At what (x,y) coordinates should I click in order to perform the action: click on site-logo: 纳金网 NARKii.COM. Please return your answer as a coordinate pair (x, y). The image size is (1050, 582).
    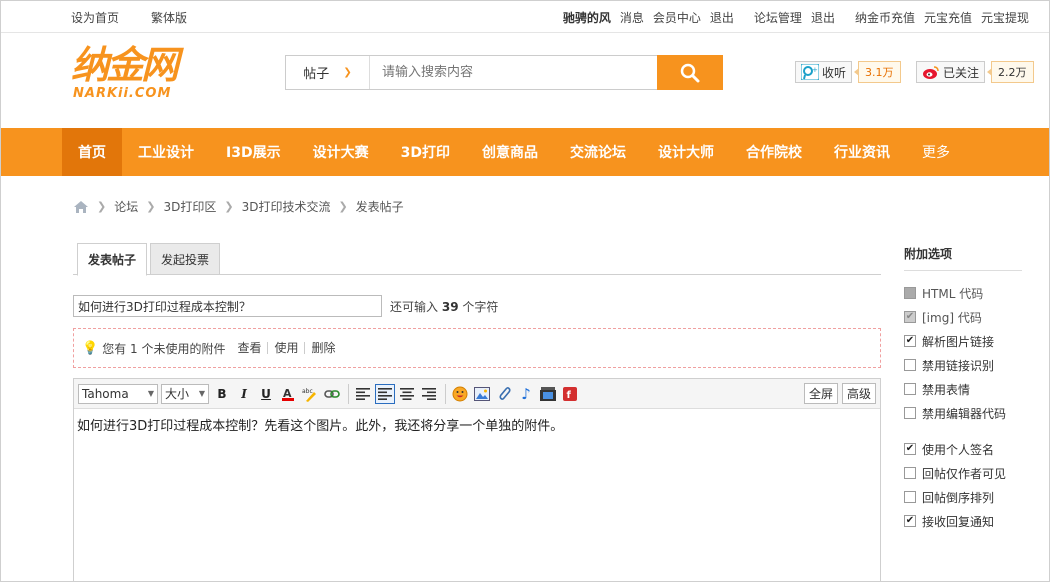
    Looking at the image, I should click on (151, 74).